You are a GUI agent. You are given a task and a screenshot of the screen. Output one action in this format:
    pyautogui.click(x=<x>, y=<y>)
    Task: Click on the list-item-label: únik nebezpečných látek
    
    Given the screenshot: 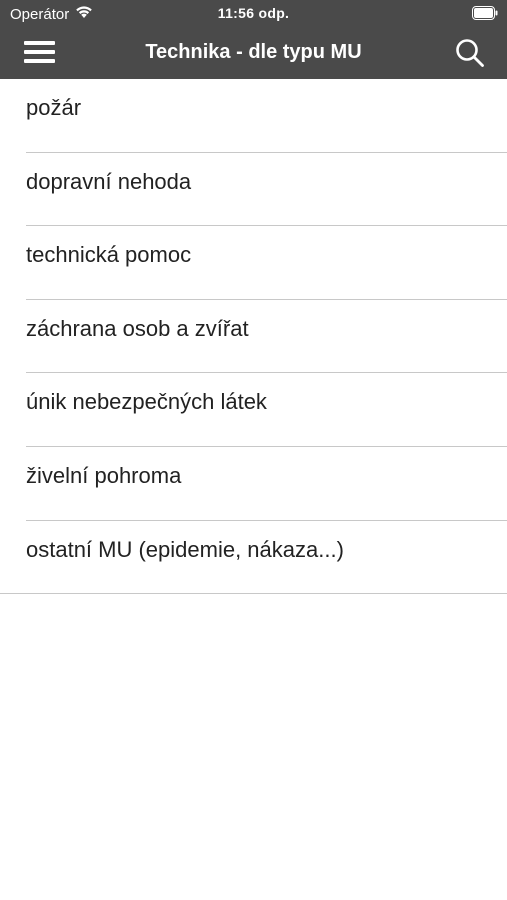 What is the action you would take?
    pyautogui.click(x=146, y=402)
    